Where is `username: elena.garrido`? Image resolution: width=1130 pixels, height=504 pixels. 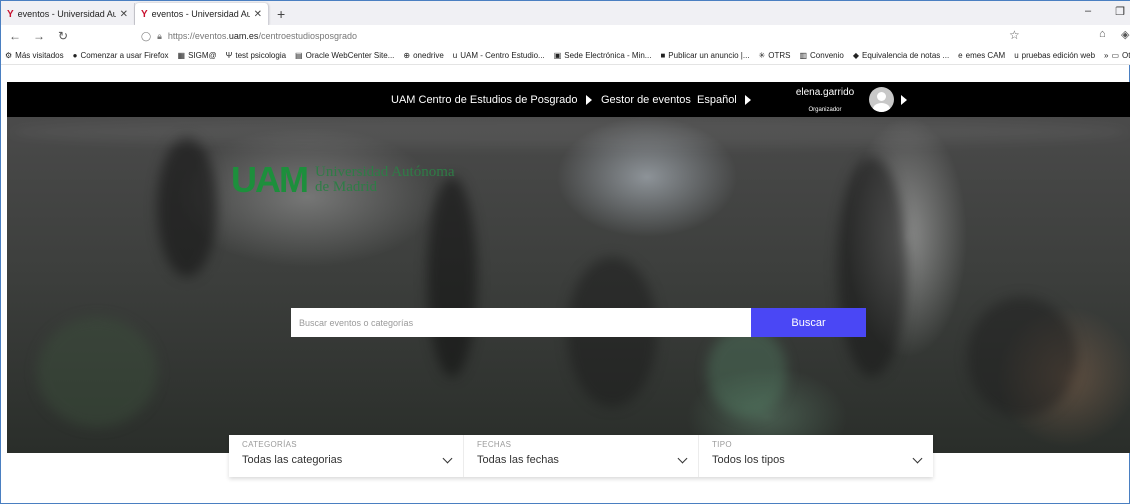 username: elena.garrido is located at coordinates (825, 92).